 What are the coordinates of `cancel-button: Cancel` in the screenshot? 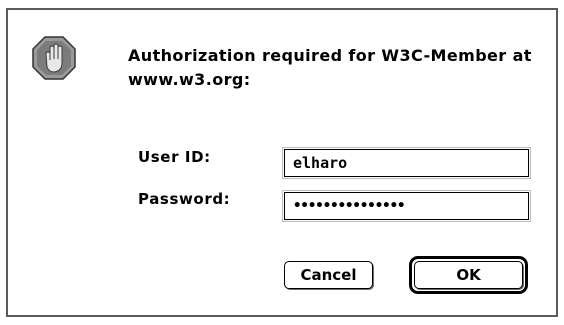 It's located at (328, 275).